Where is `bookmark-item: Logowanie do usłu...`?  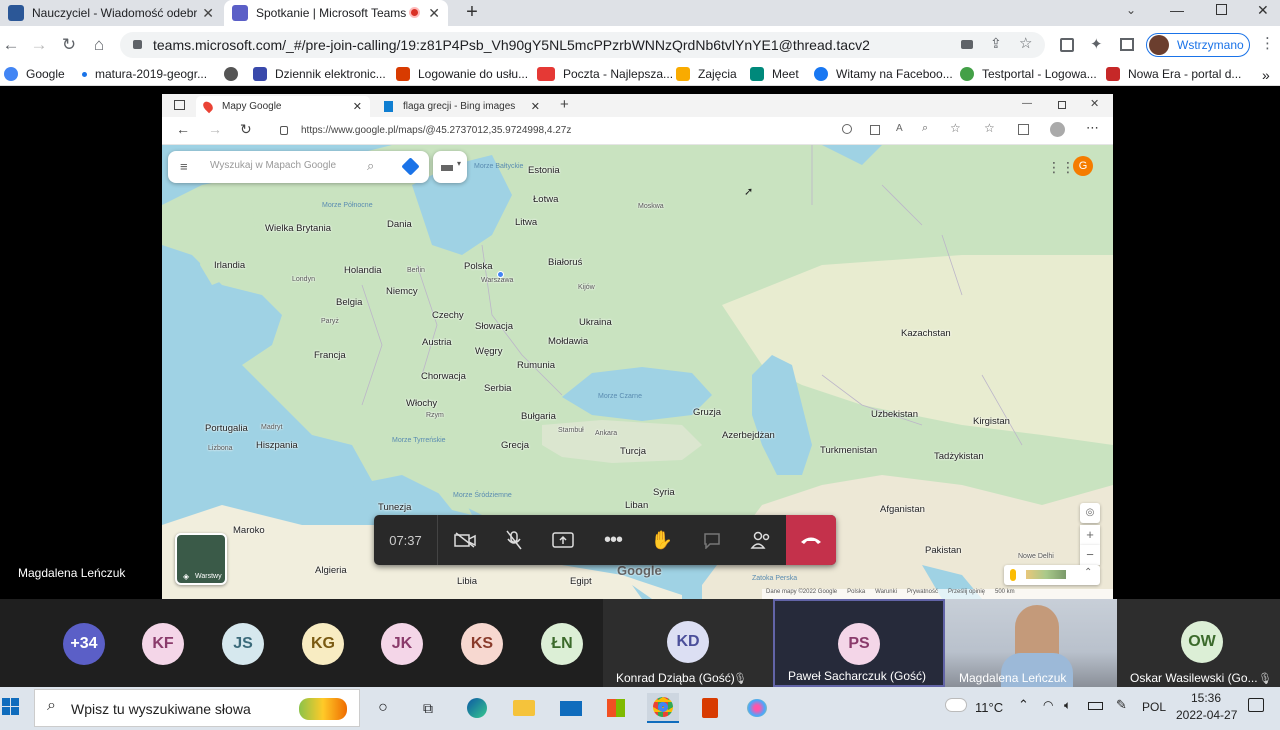 bookmark-item: Logowanie do usłu... is located at coordinates (462, 74).